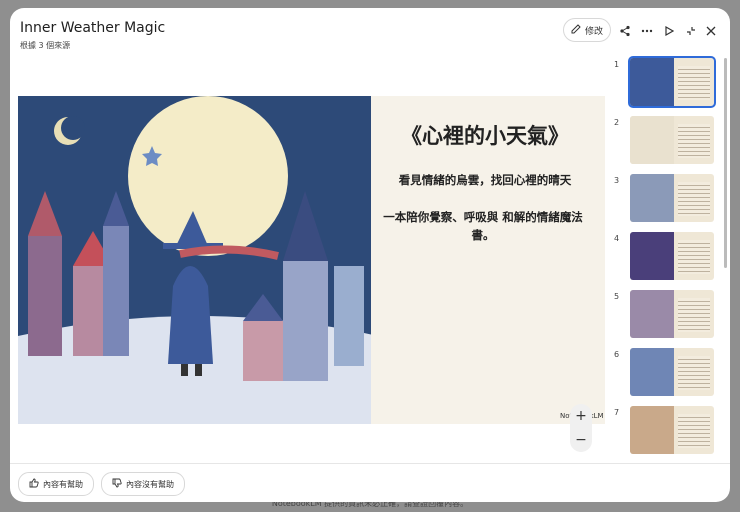  I want to click on thumbnail-item: 7, so click(666, 431).